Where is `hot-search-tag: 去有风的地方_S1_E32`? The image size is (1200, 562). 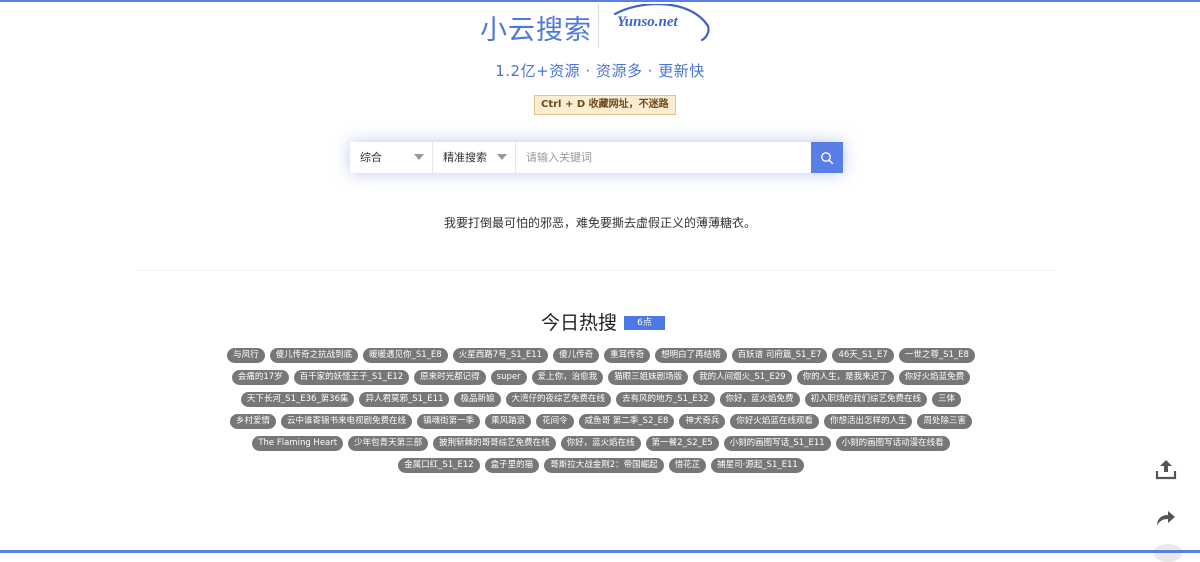 hot-search-tag: 去有风的地方_S1_E32 is located at coordinates (665, 399).